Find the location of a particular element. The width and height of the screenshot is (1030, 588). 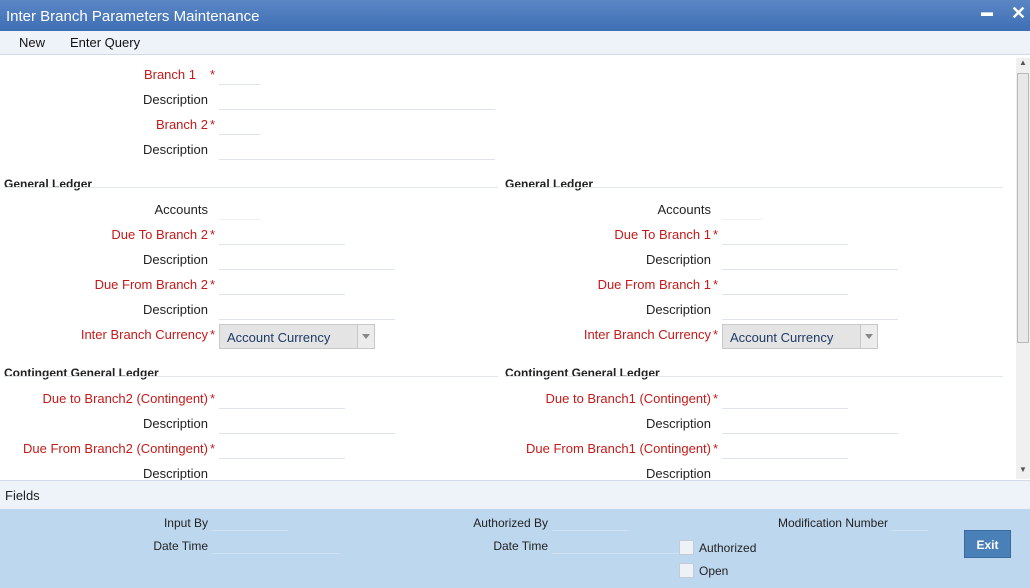

window-title: Inter Branch Parameters Maintenance is located at coordinates (133, 16).